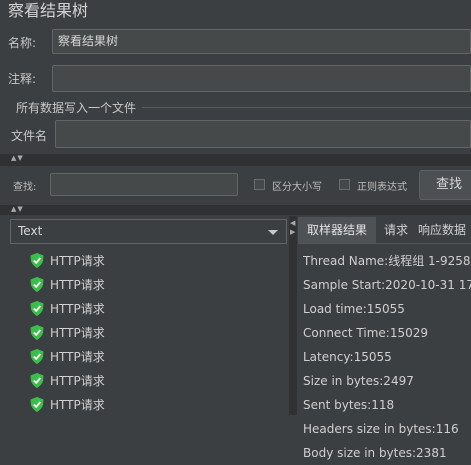  Describe the element at coordinates (306, 107) in the screenshot. I see `group-border` at that location.